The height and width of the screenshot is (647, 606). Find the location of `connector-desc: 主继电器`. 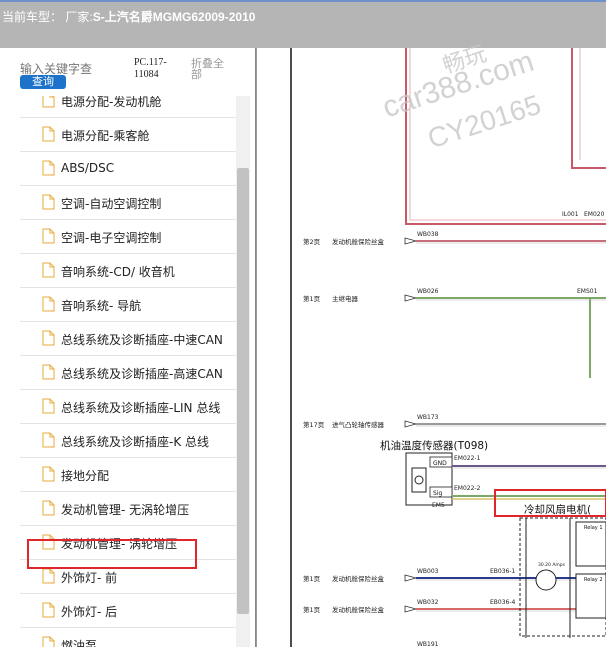

connector-desc: 主继电器 is located at coordinates (345, 298).